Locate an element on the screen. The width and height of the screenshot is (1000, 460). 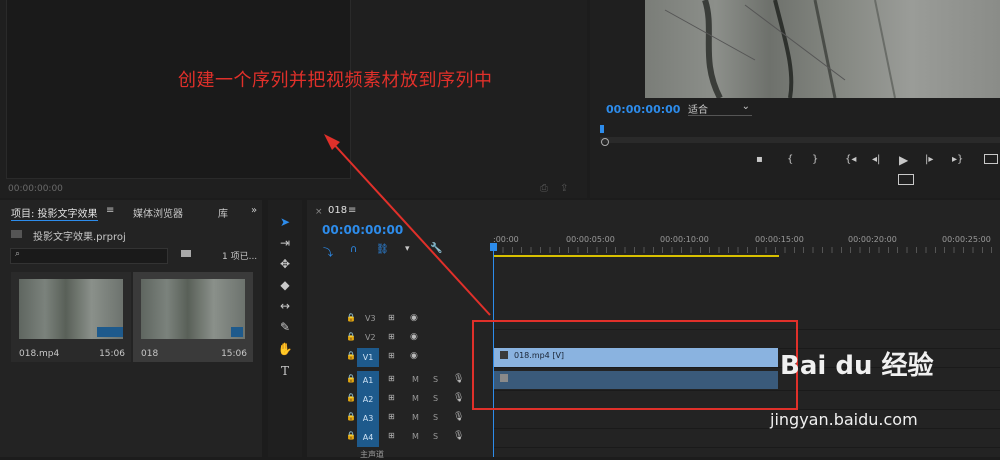
lane-a4 is located at coordinates (746, 438).